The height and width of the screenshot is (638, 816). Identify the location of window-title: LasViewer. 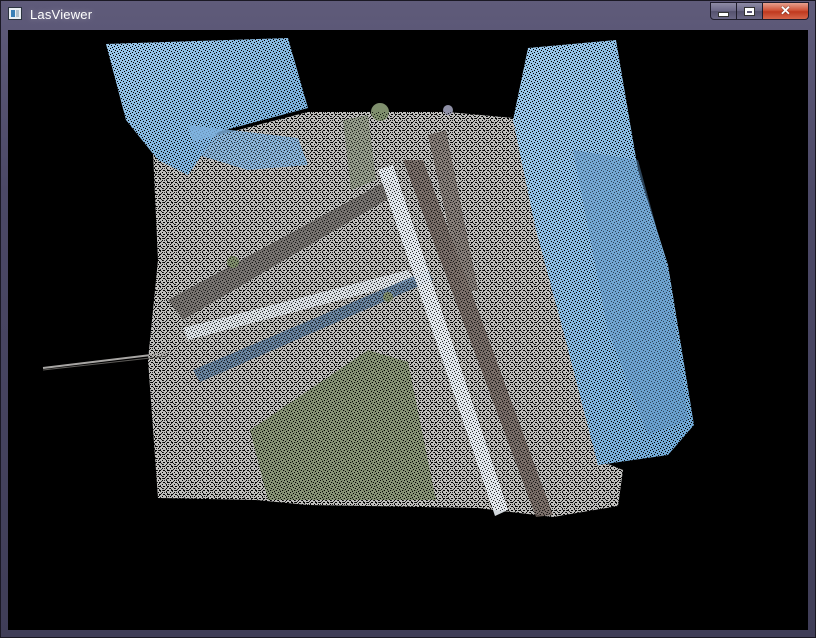
(61, 14).